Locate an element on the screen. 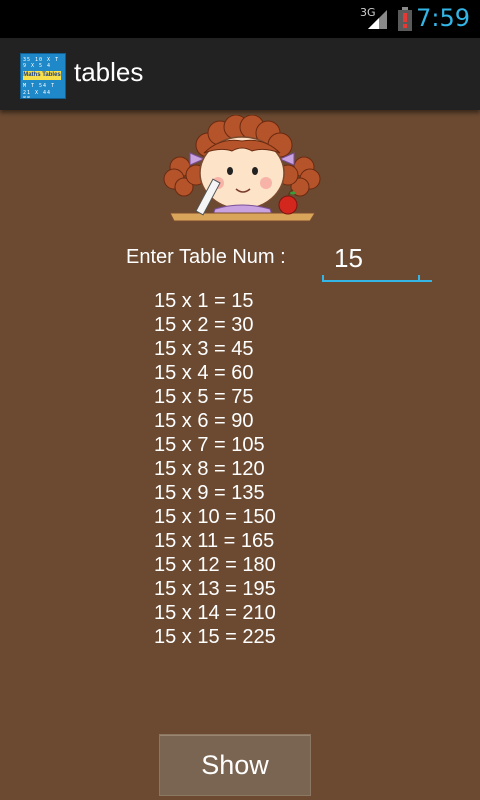 Image resolution: width=480 pixels, height=800 pixels. table-row: 15 x 5 = 75 is located at coordinates (204, 397).